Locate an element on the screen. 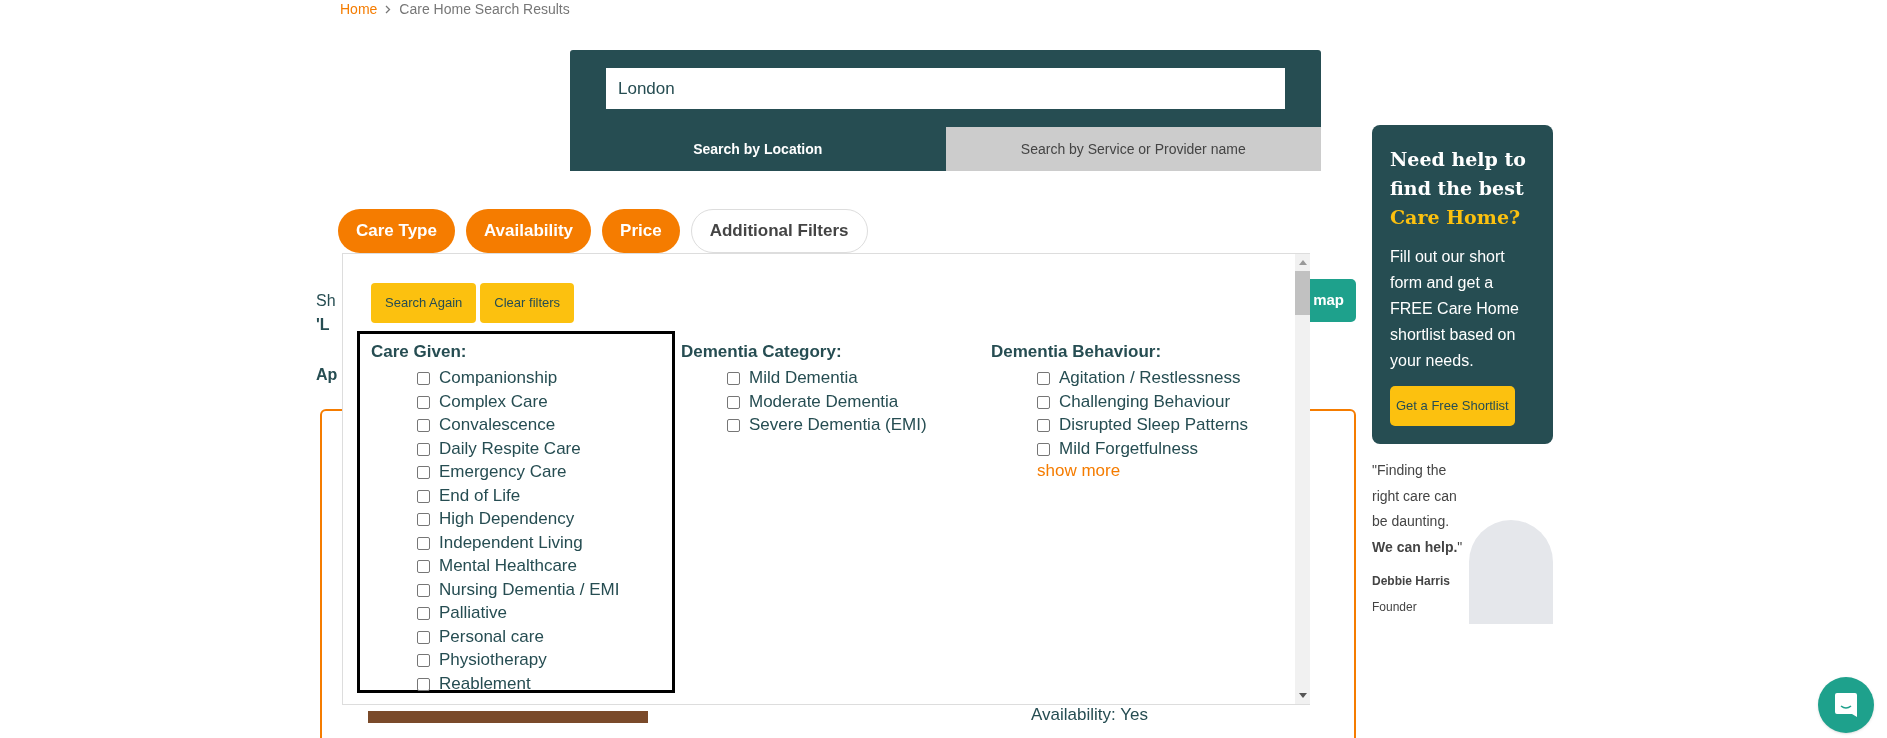 The image size is (1887, 738). filter-group-title: Dementia Category: is located at coordinates (762, 352).